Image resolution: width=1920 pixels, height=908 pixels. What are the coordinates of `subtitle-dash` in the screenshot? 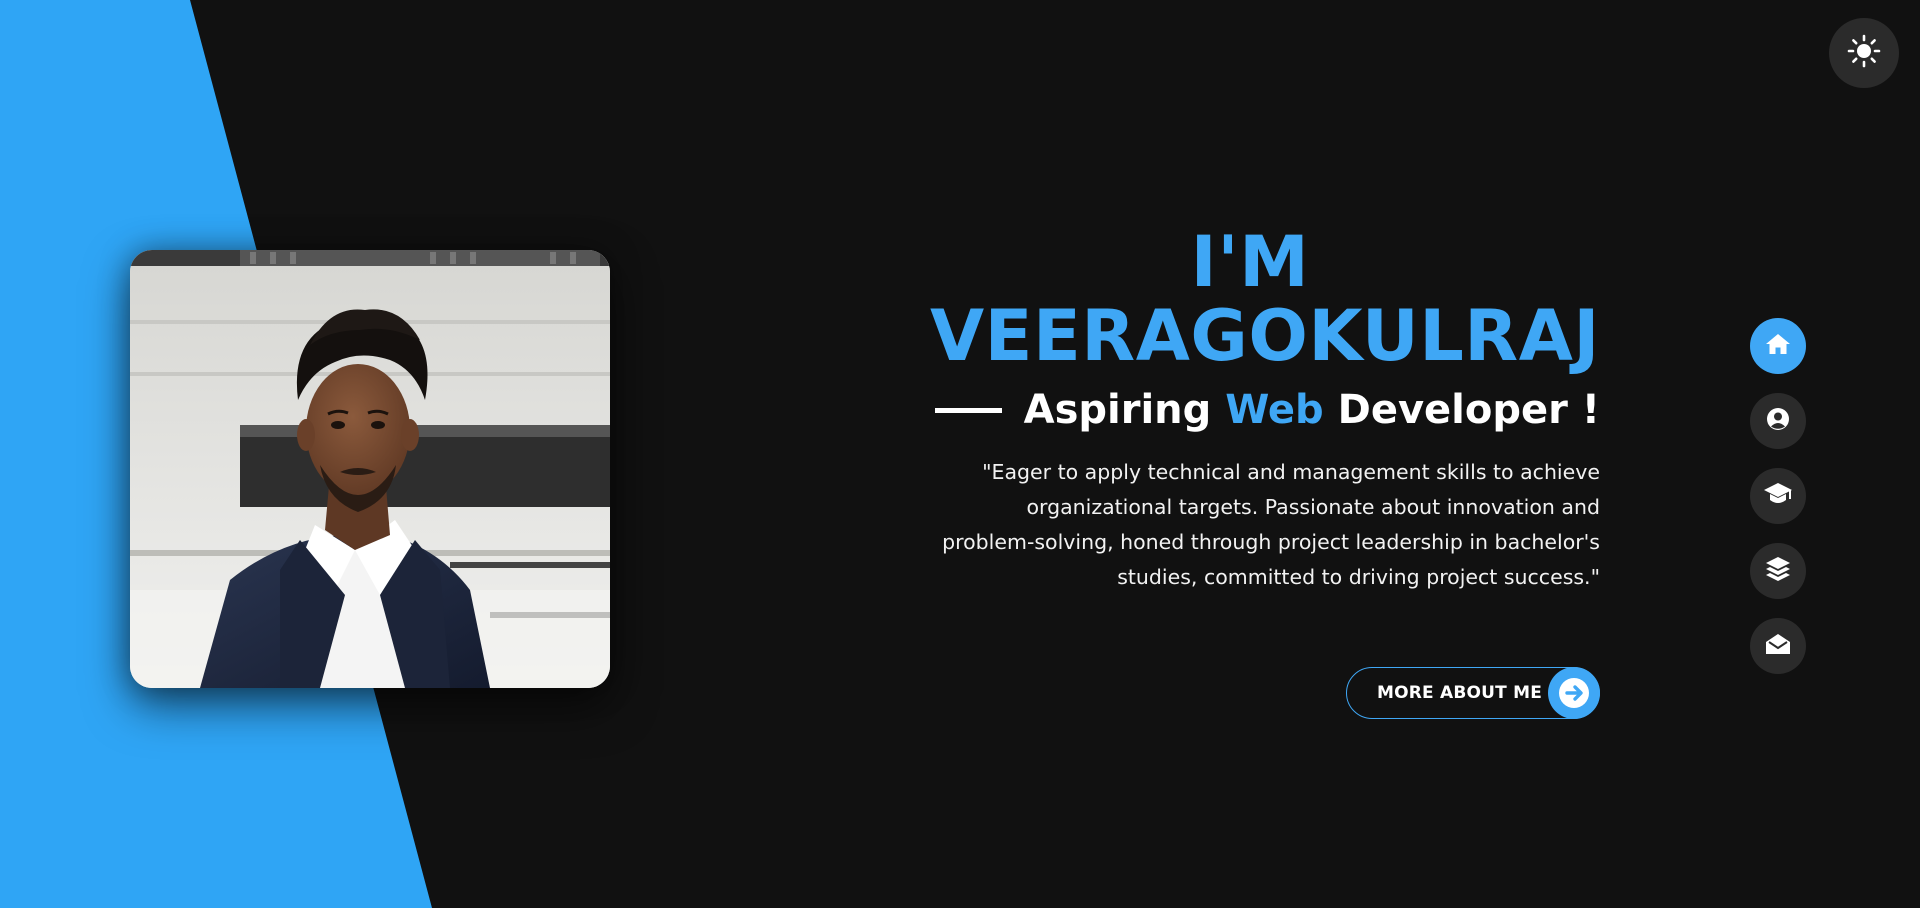 It's located at (968, 410).